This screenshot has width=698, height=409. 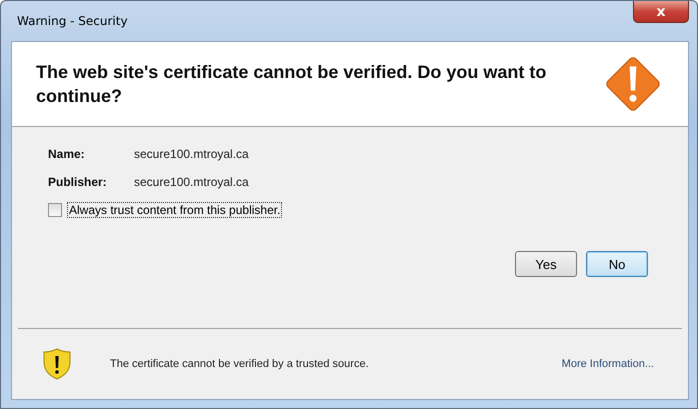 What do you see at coordinates (57, 364) in the screenshot?
I see `shield-warning-icon` at bounding box center [57, 364].